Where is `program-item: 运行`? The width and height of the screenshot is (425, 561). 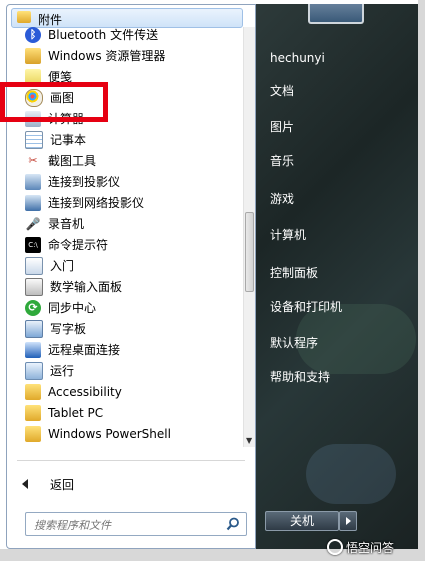 program-item: 运行 is located at coordinates (133, 370).